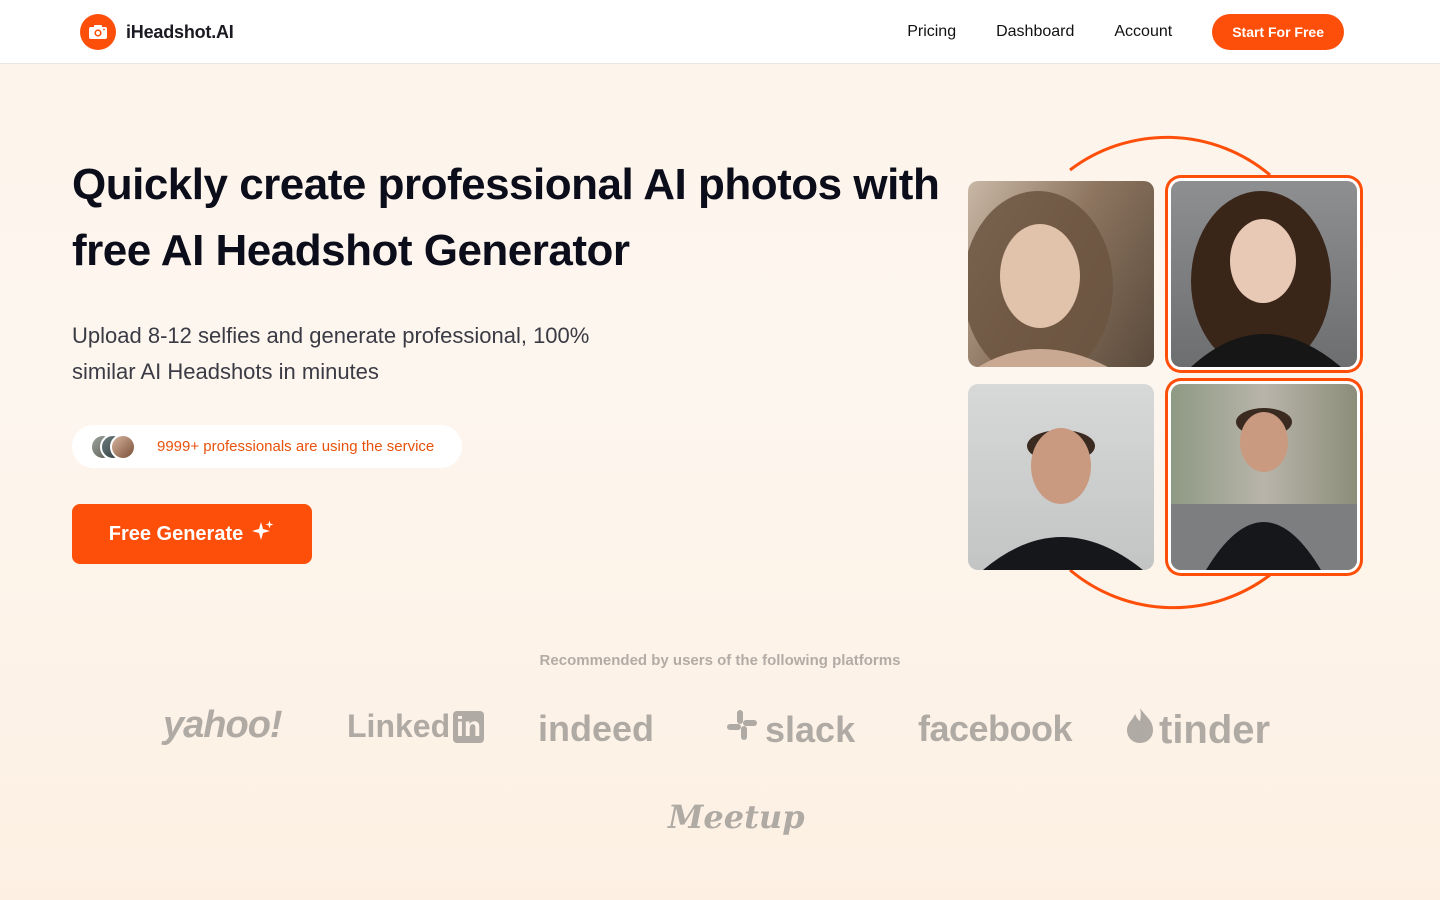  I want to click on slack-icon, so click(742, 729).